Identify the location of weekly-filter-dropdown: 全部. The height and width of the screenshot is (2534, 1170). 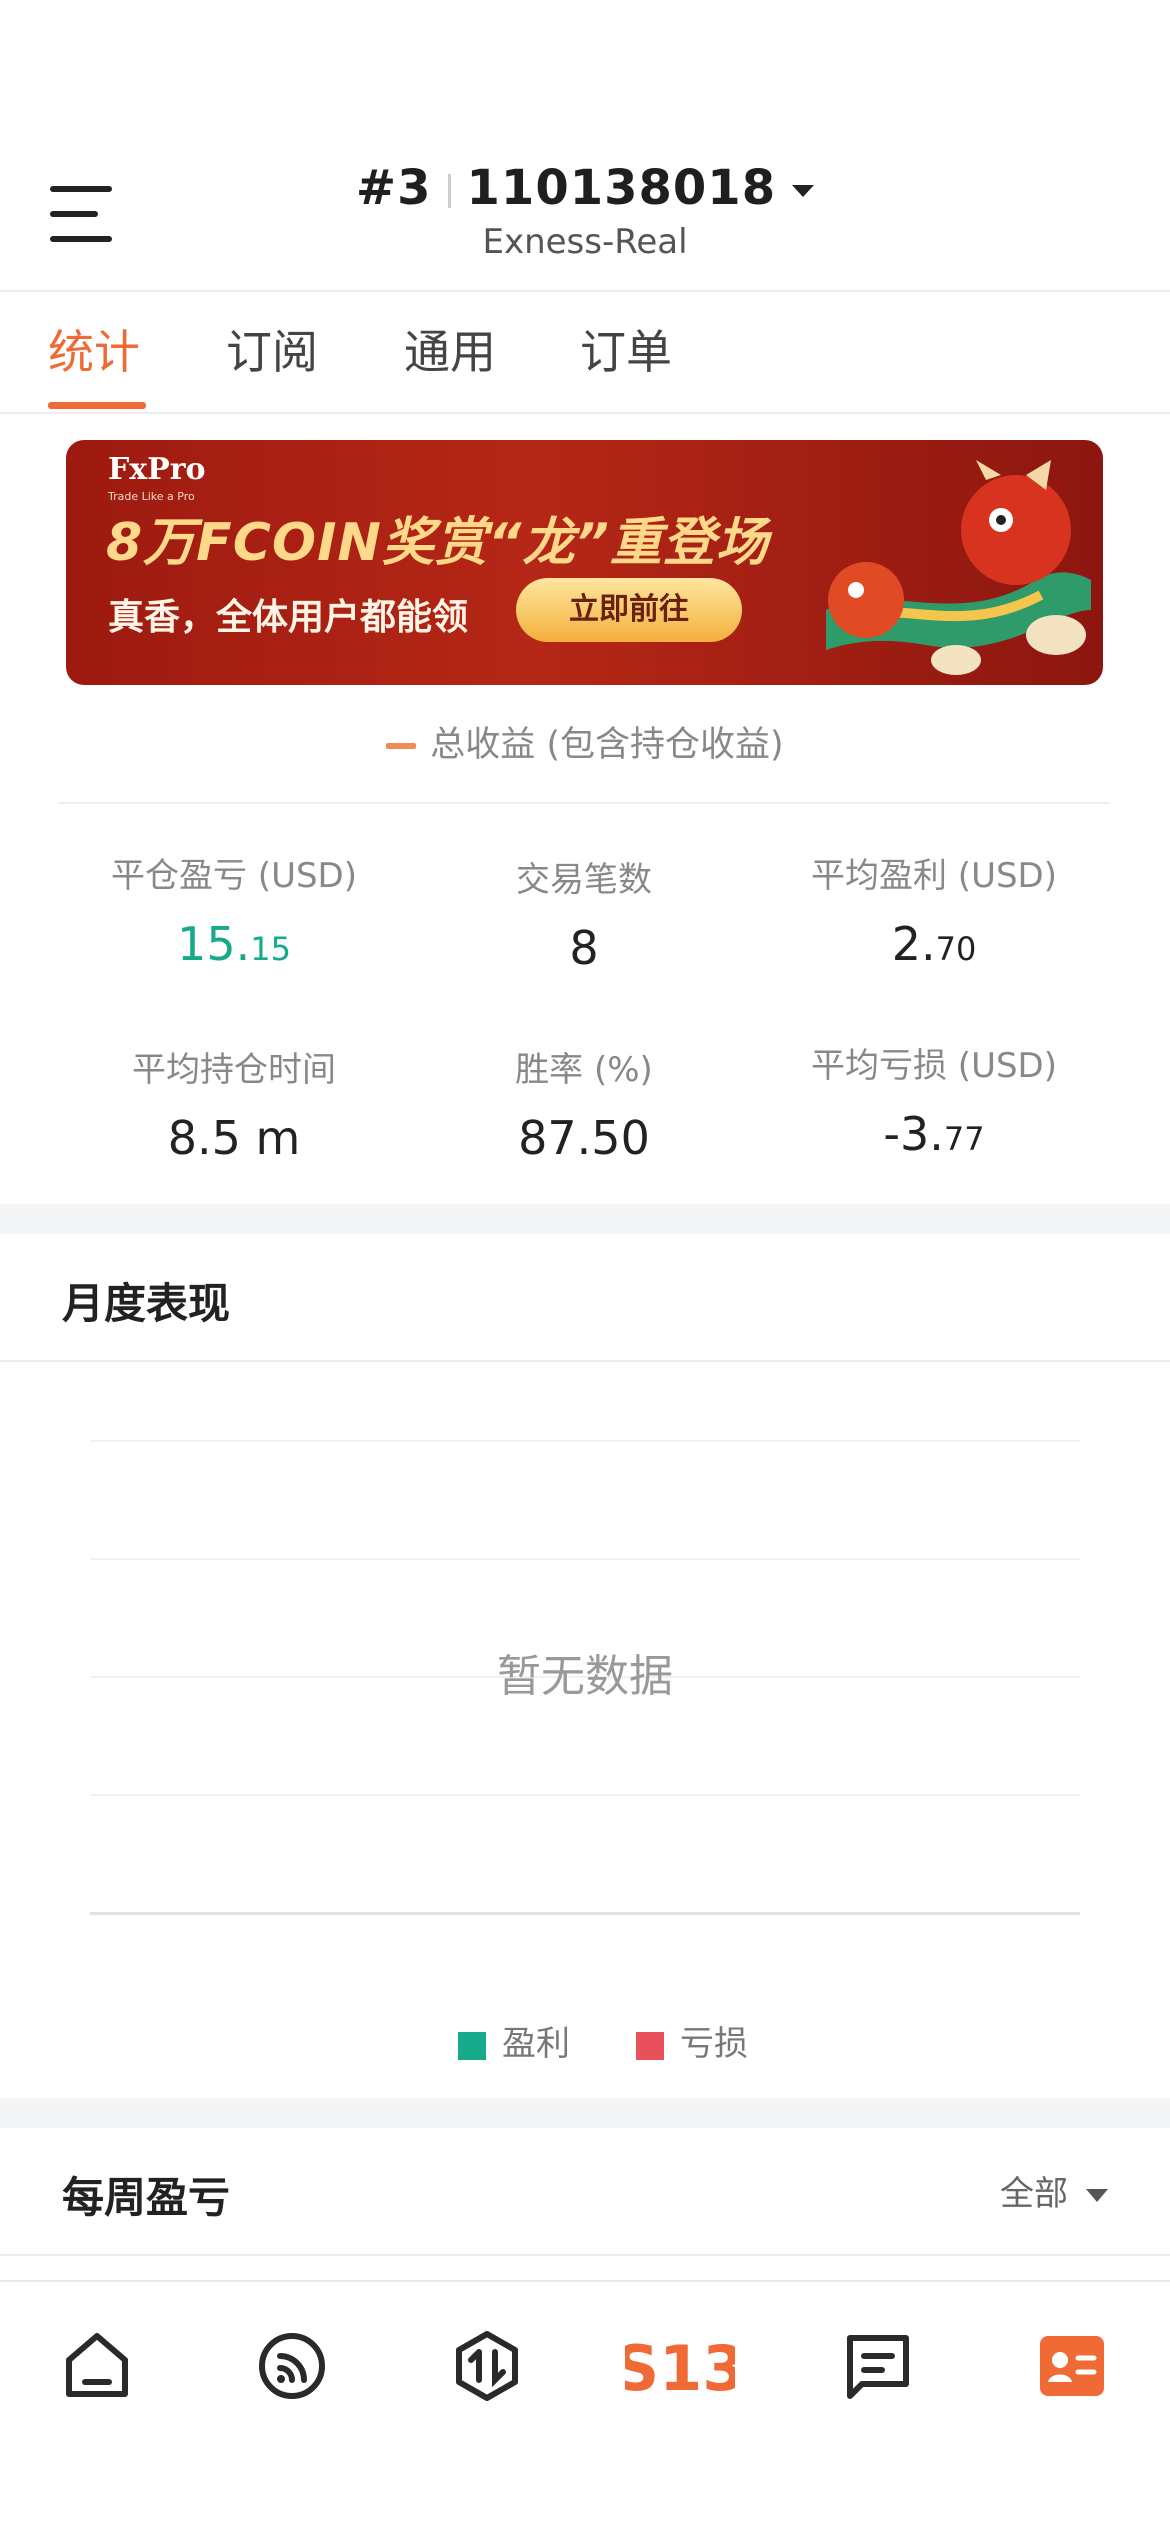
(1054, 2190).